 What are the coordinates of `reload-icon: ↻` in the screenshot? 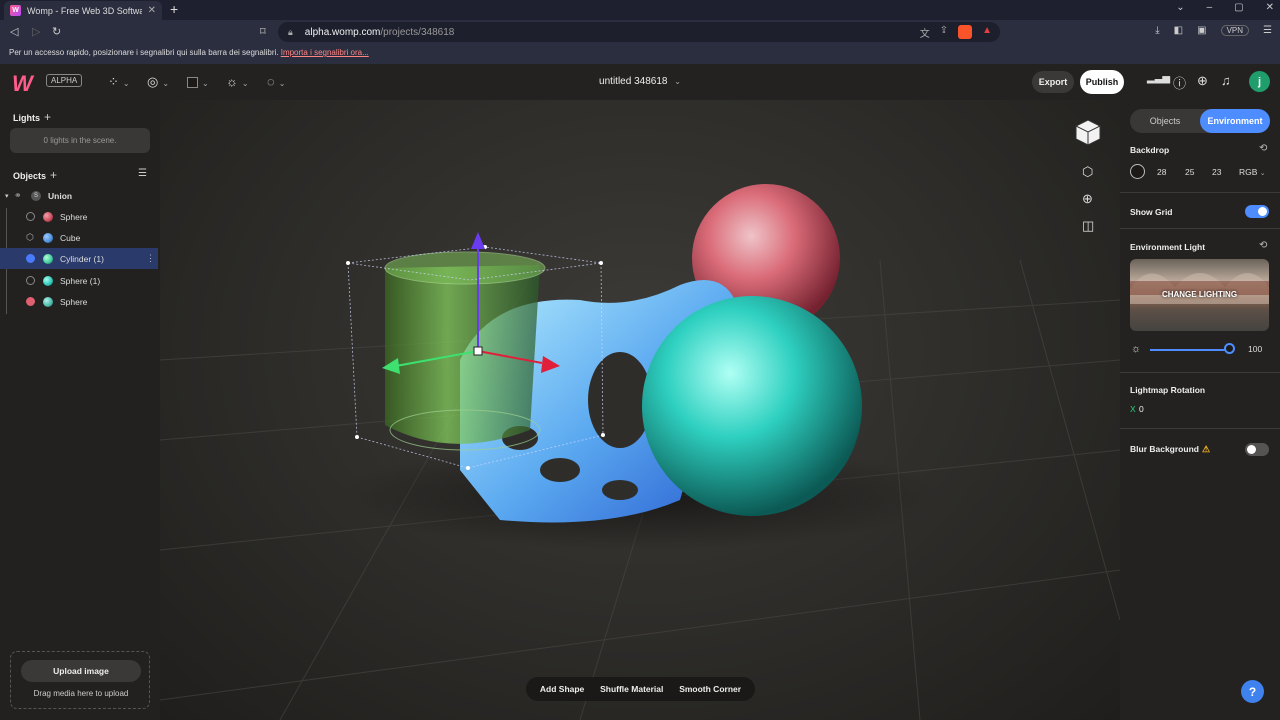 It's located at (56, 31).